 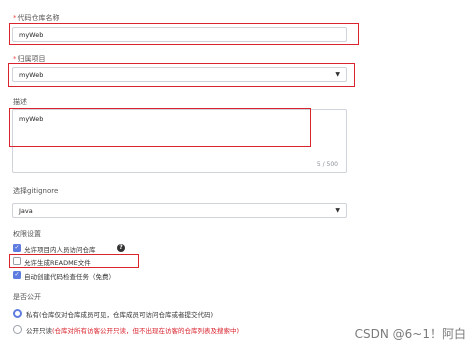 What do you see at coordinates (179, 34) in the screenshot?
I see `repo-name-input: myWeb` at bounding box center [179, 34].